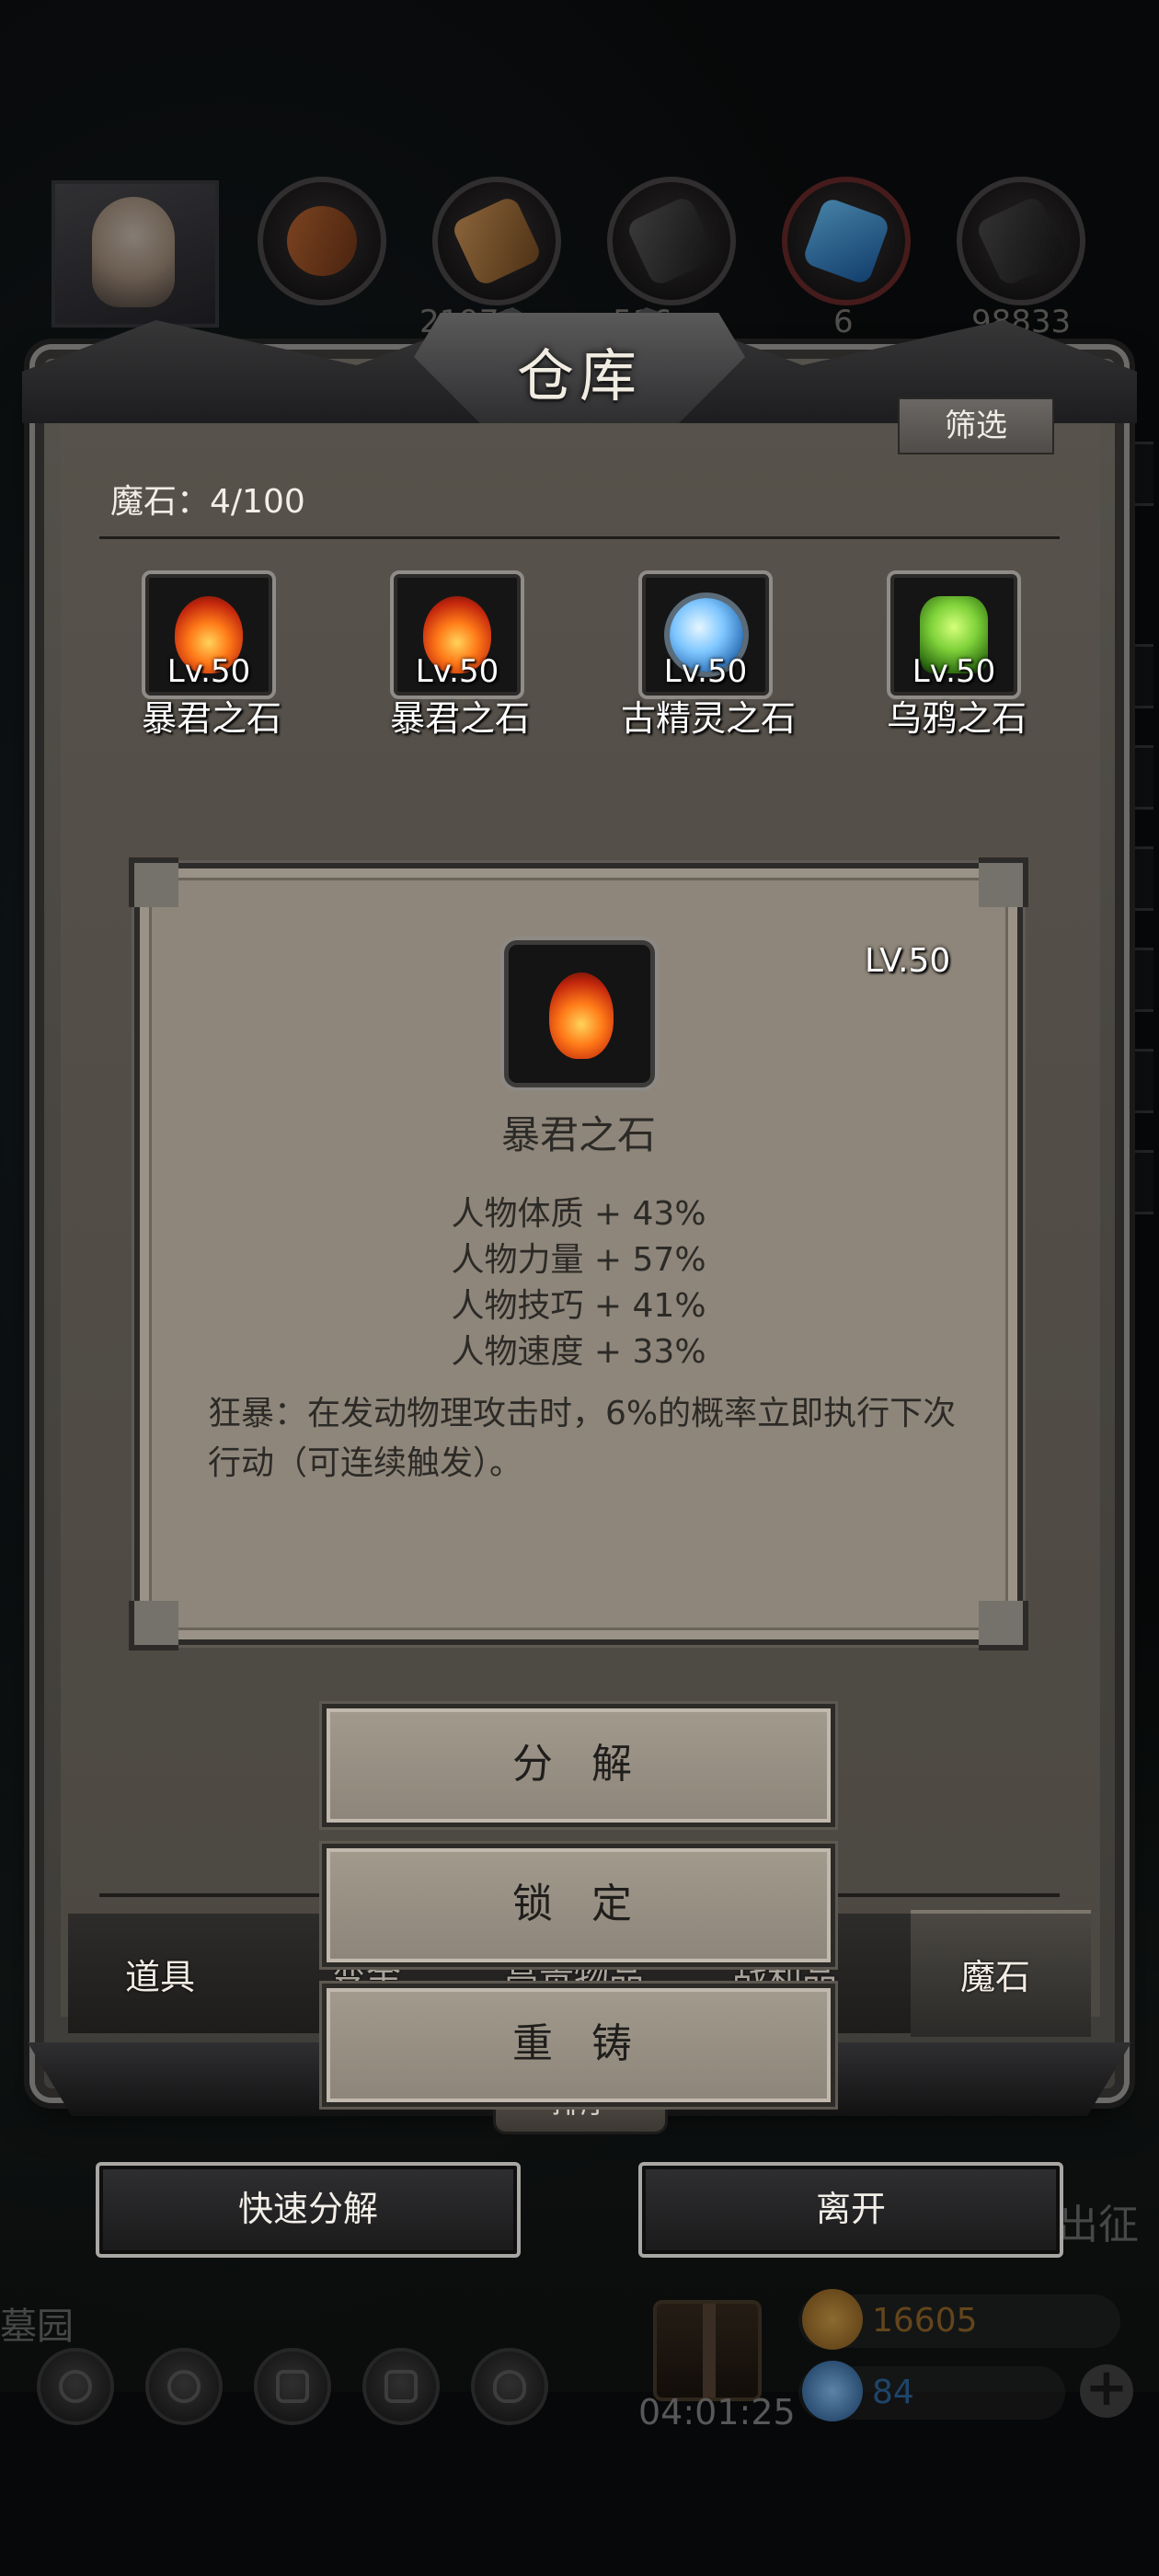 This screenshot has height=2576, width=1159. What do you see at coordinates (995, 1974) in the screenshot?
I see `tab-magic-stone: 魔石` at bounding box center [995, 1974].